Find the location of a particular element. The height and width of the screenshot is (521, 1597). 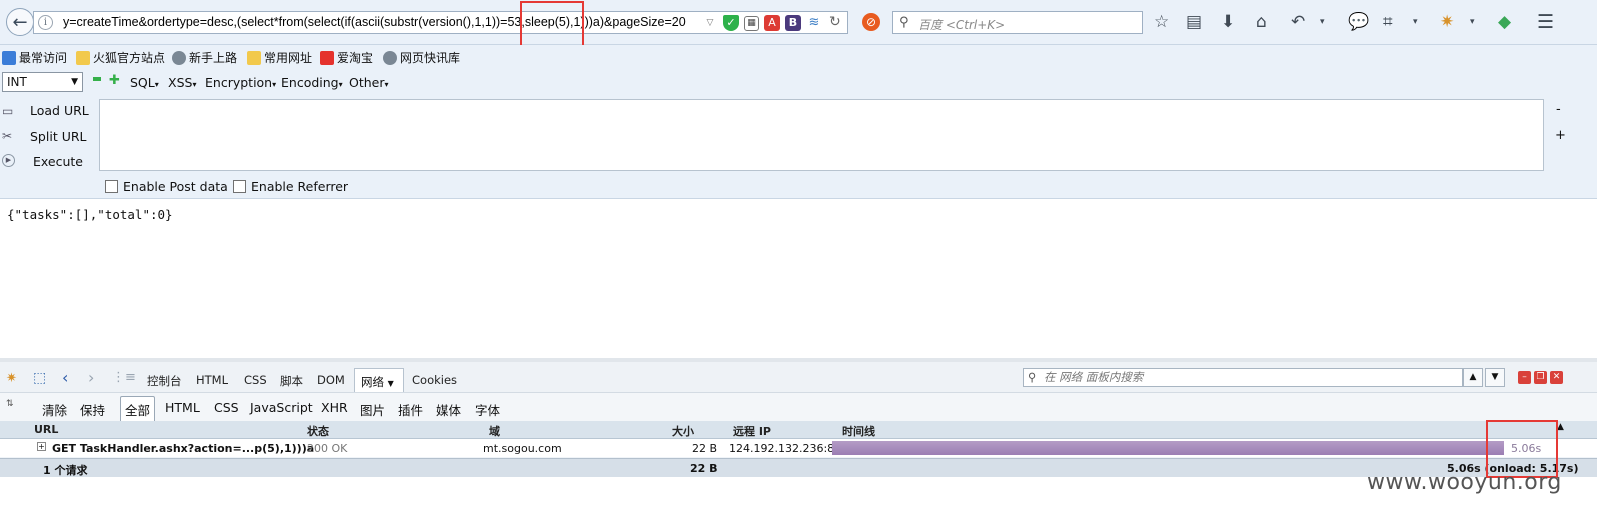

load-url-icon: ▭ is located at coordinates (8, 111).